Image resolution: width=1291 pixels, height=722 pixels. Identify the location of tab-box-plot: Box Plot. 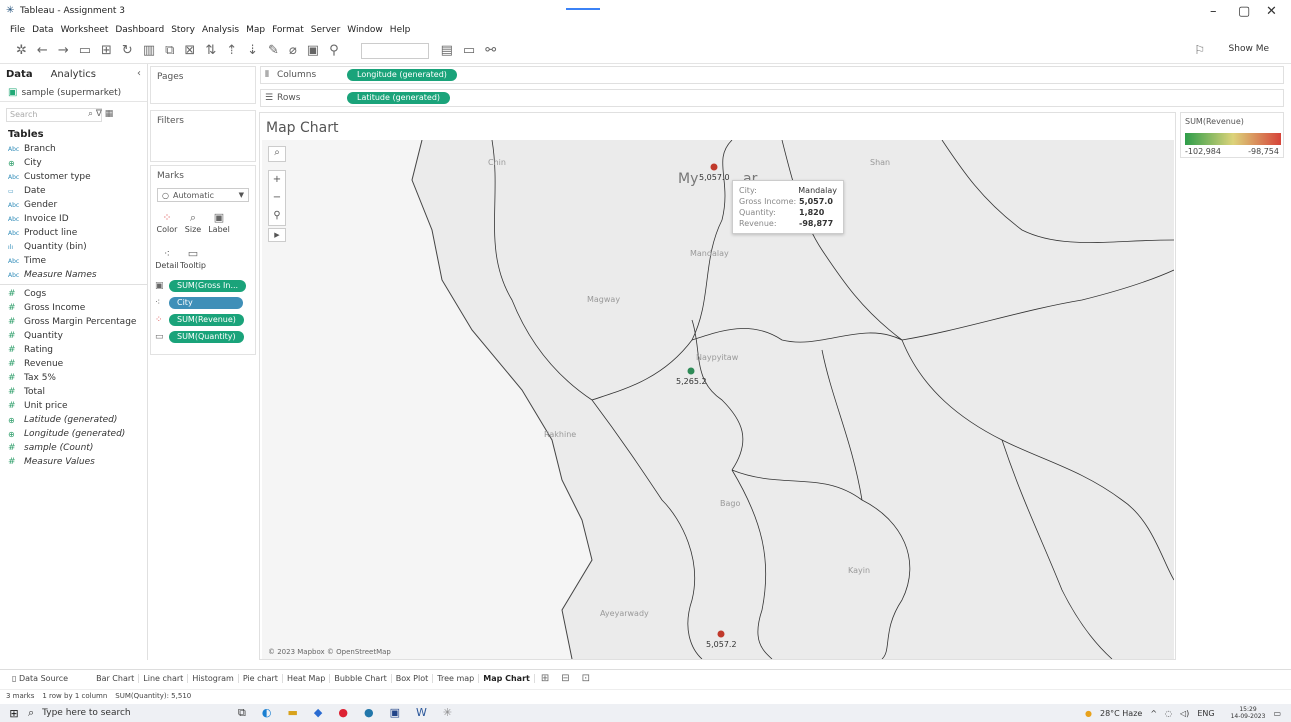
(413, 678).